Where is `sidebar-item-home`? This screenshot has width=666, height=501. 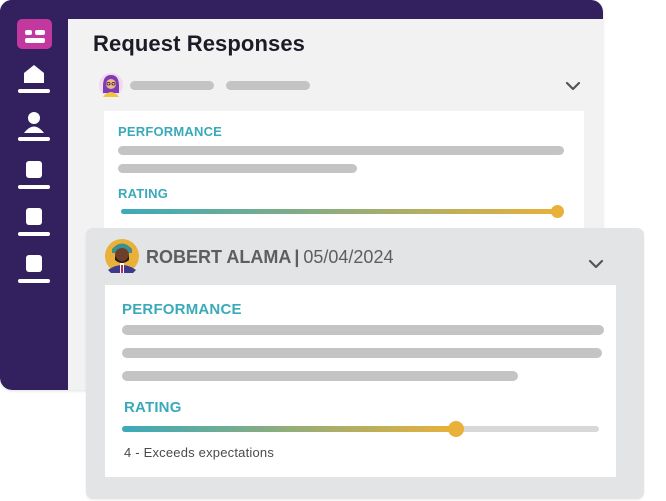
sidebar-item-home is located at coordinates (34, 79).